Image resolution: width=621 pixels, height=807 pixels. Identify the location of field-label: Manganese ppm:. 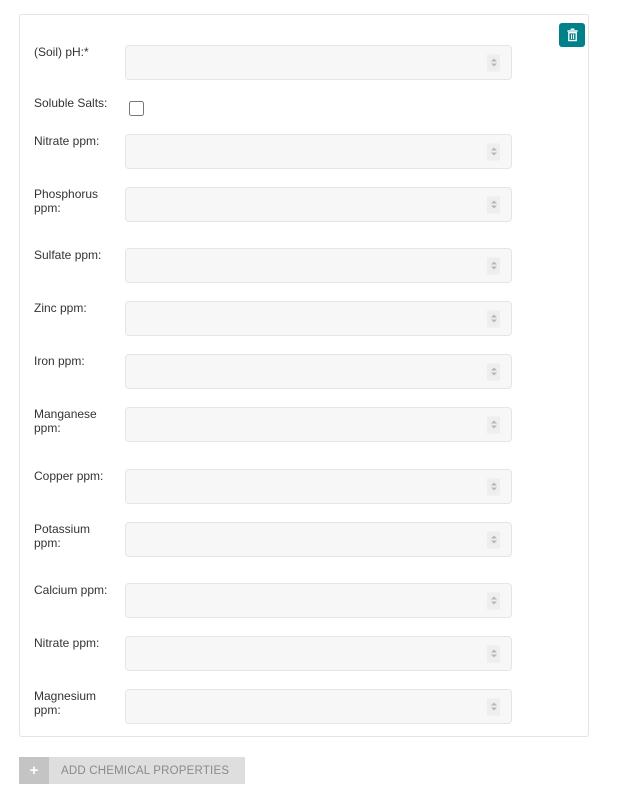
(65, 421).